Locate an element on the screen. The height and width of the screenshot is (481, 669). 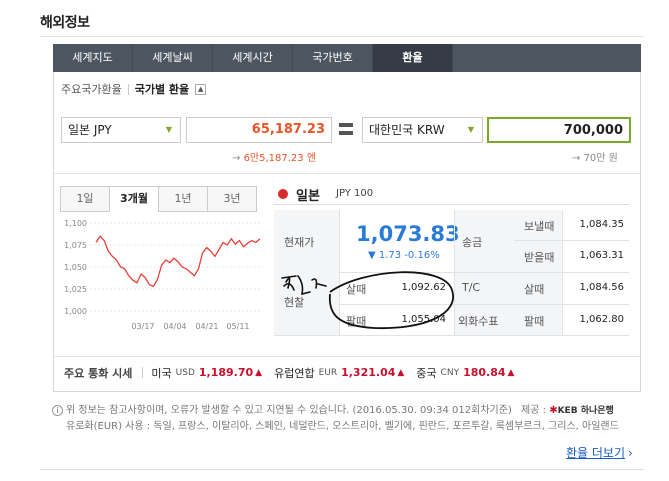
column-divider is located at coordinates (562, 273).